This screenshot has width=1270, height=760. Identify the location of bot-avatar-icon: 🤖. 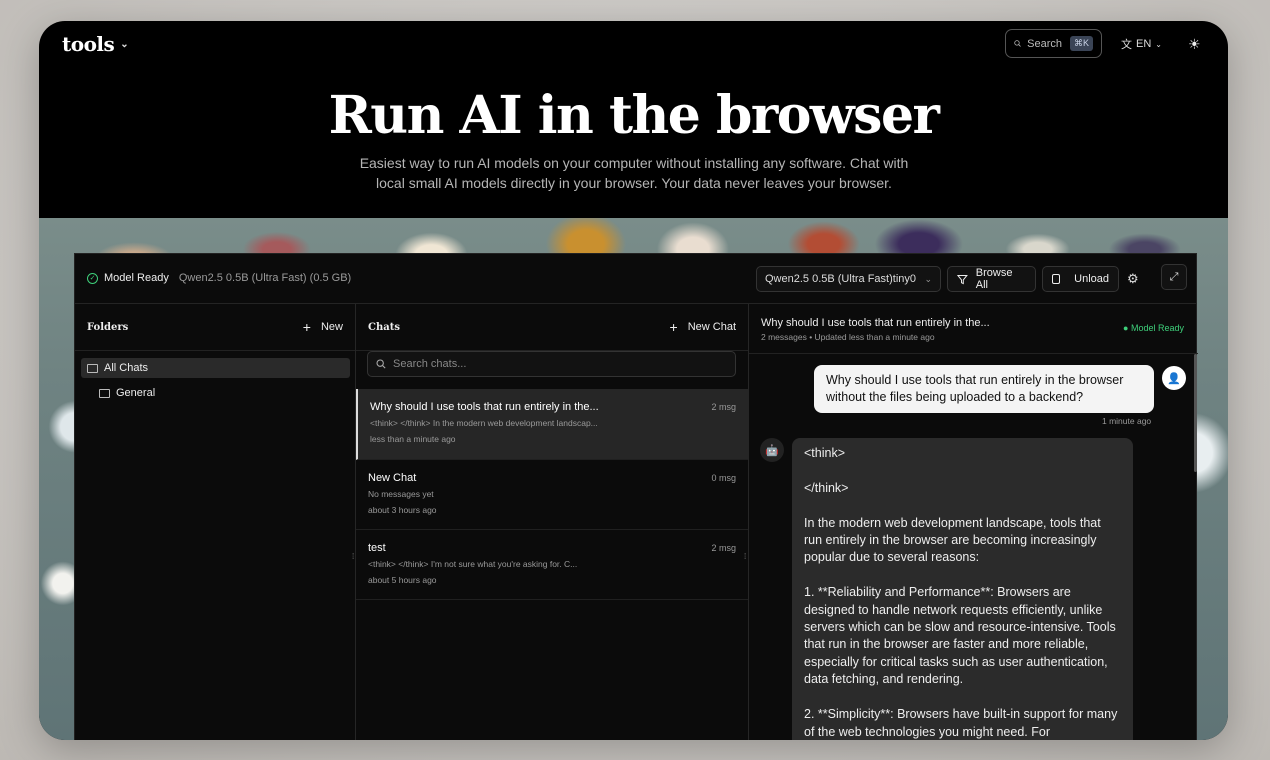
(772, 450).